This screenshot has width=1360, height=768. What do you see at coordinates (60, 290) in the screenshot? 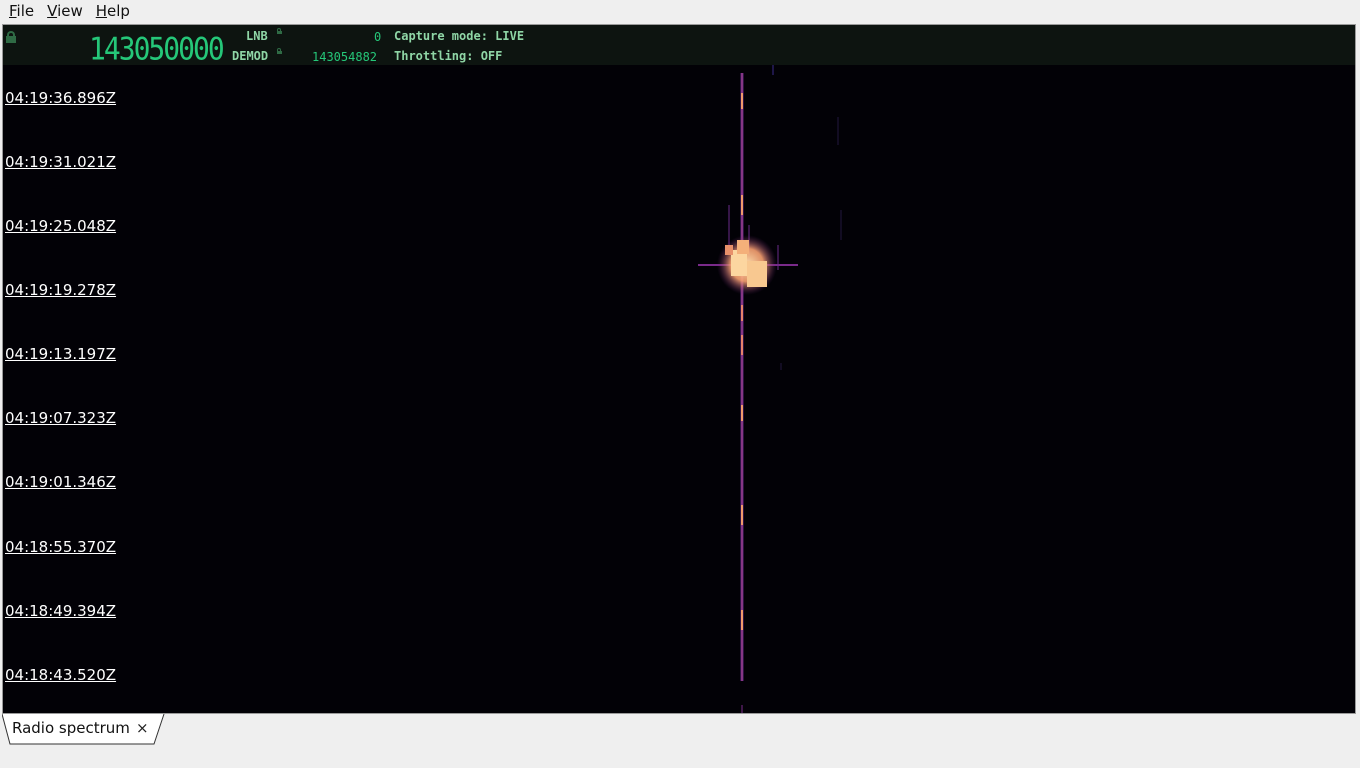
I see `timestamp-label: 04:19:19.278Z` at bounding box center [60, 290].